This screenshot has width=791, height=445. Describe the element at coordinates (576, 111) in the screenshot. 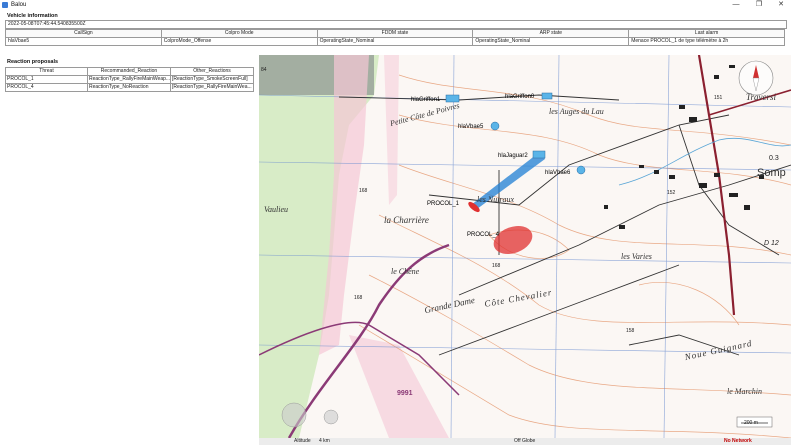

I see `place-label: les Auges du Lau` at that location.